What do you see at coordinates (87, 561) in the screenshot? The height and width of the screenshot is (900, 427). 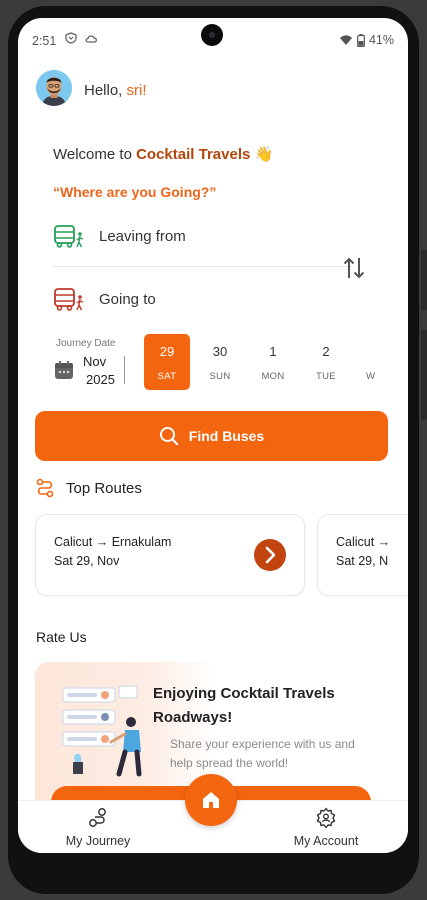 I see `route-date: Sat 29, Nov` at bounding box center [87, 561].